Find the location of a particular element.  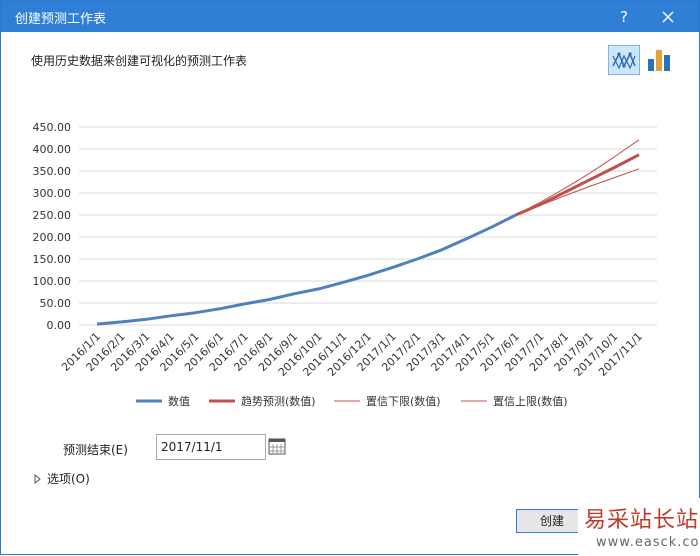

legend-label: 置信下限(数值) is located at coordinates (403, 401).